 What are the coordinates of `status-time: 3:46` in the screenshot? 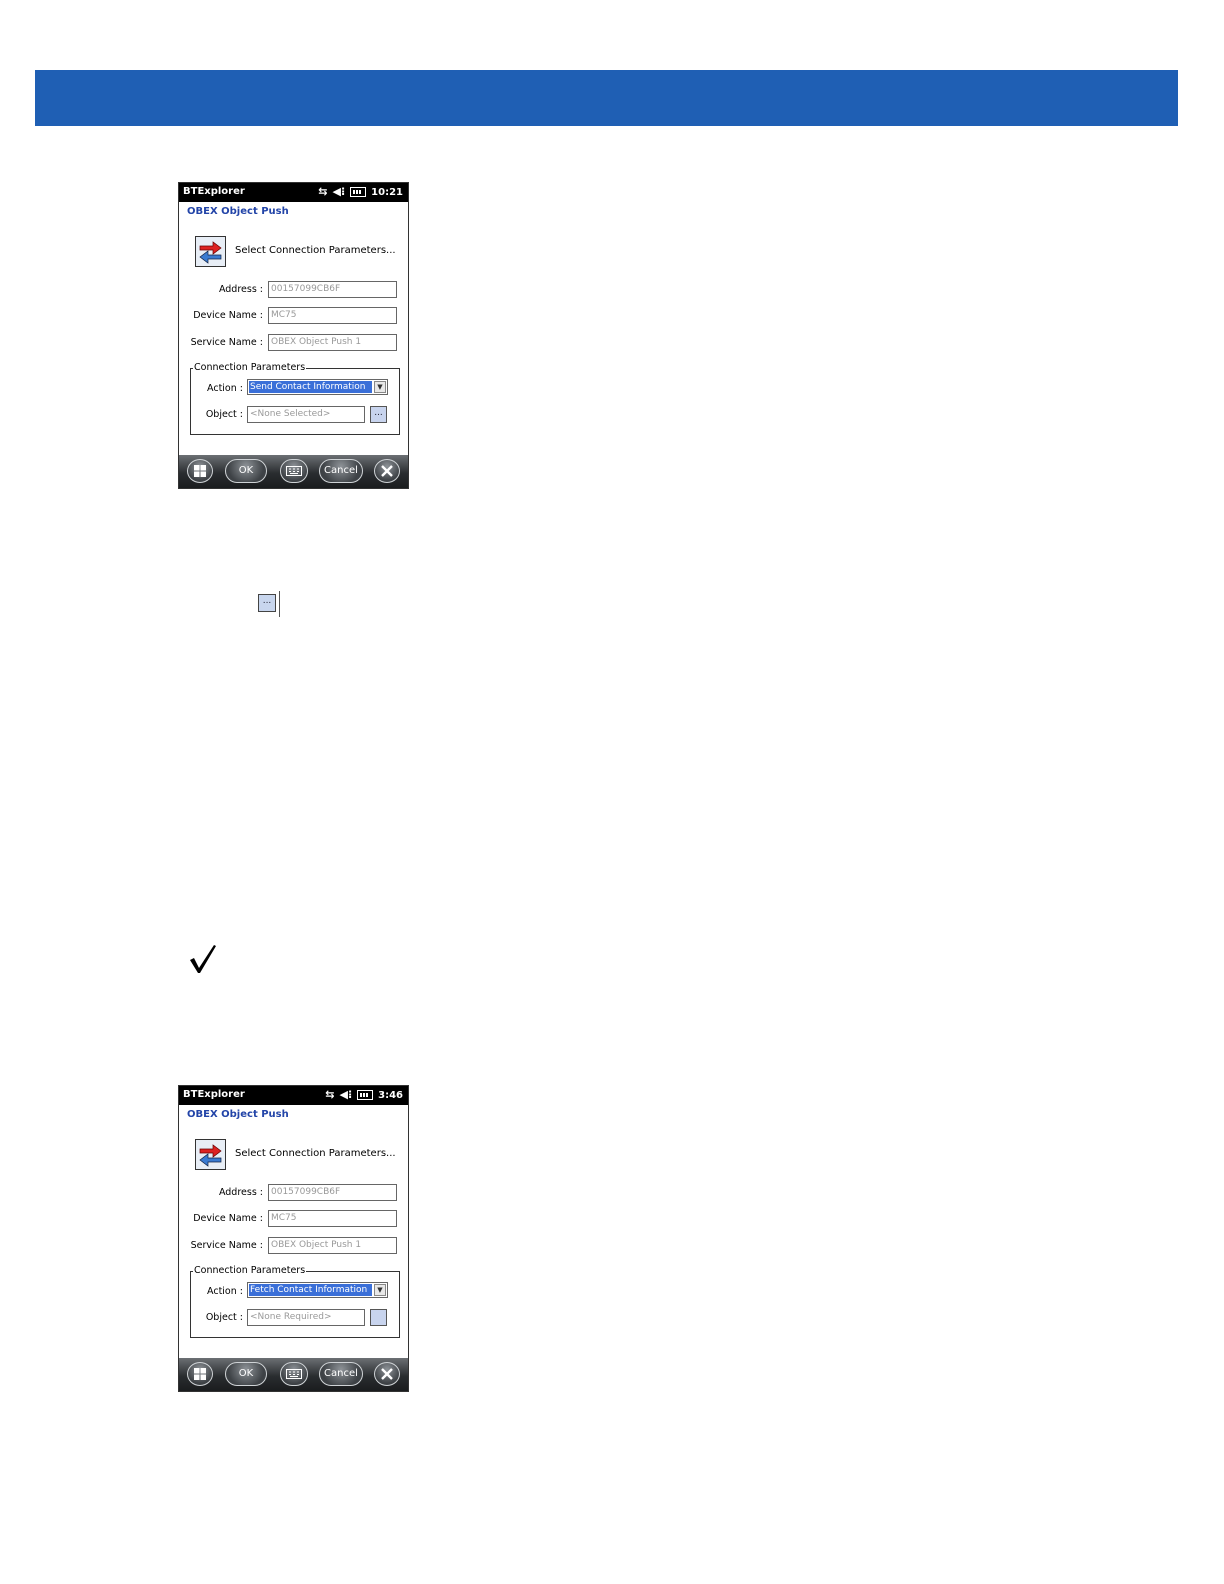 It's located at (390, 1095).